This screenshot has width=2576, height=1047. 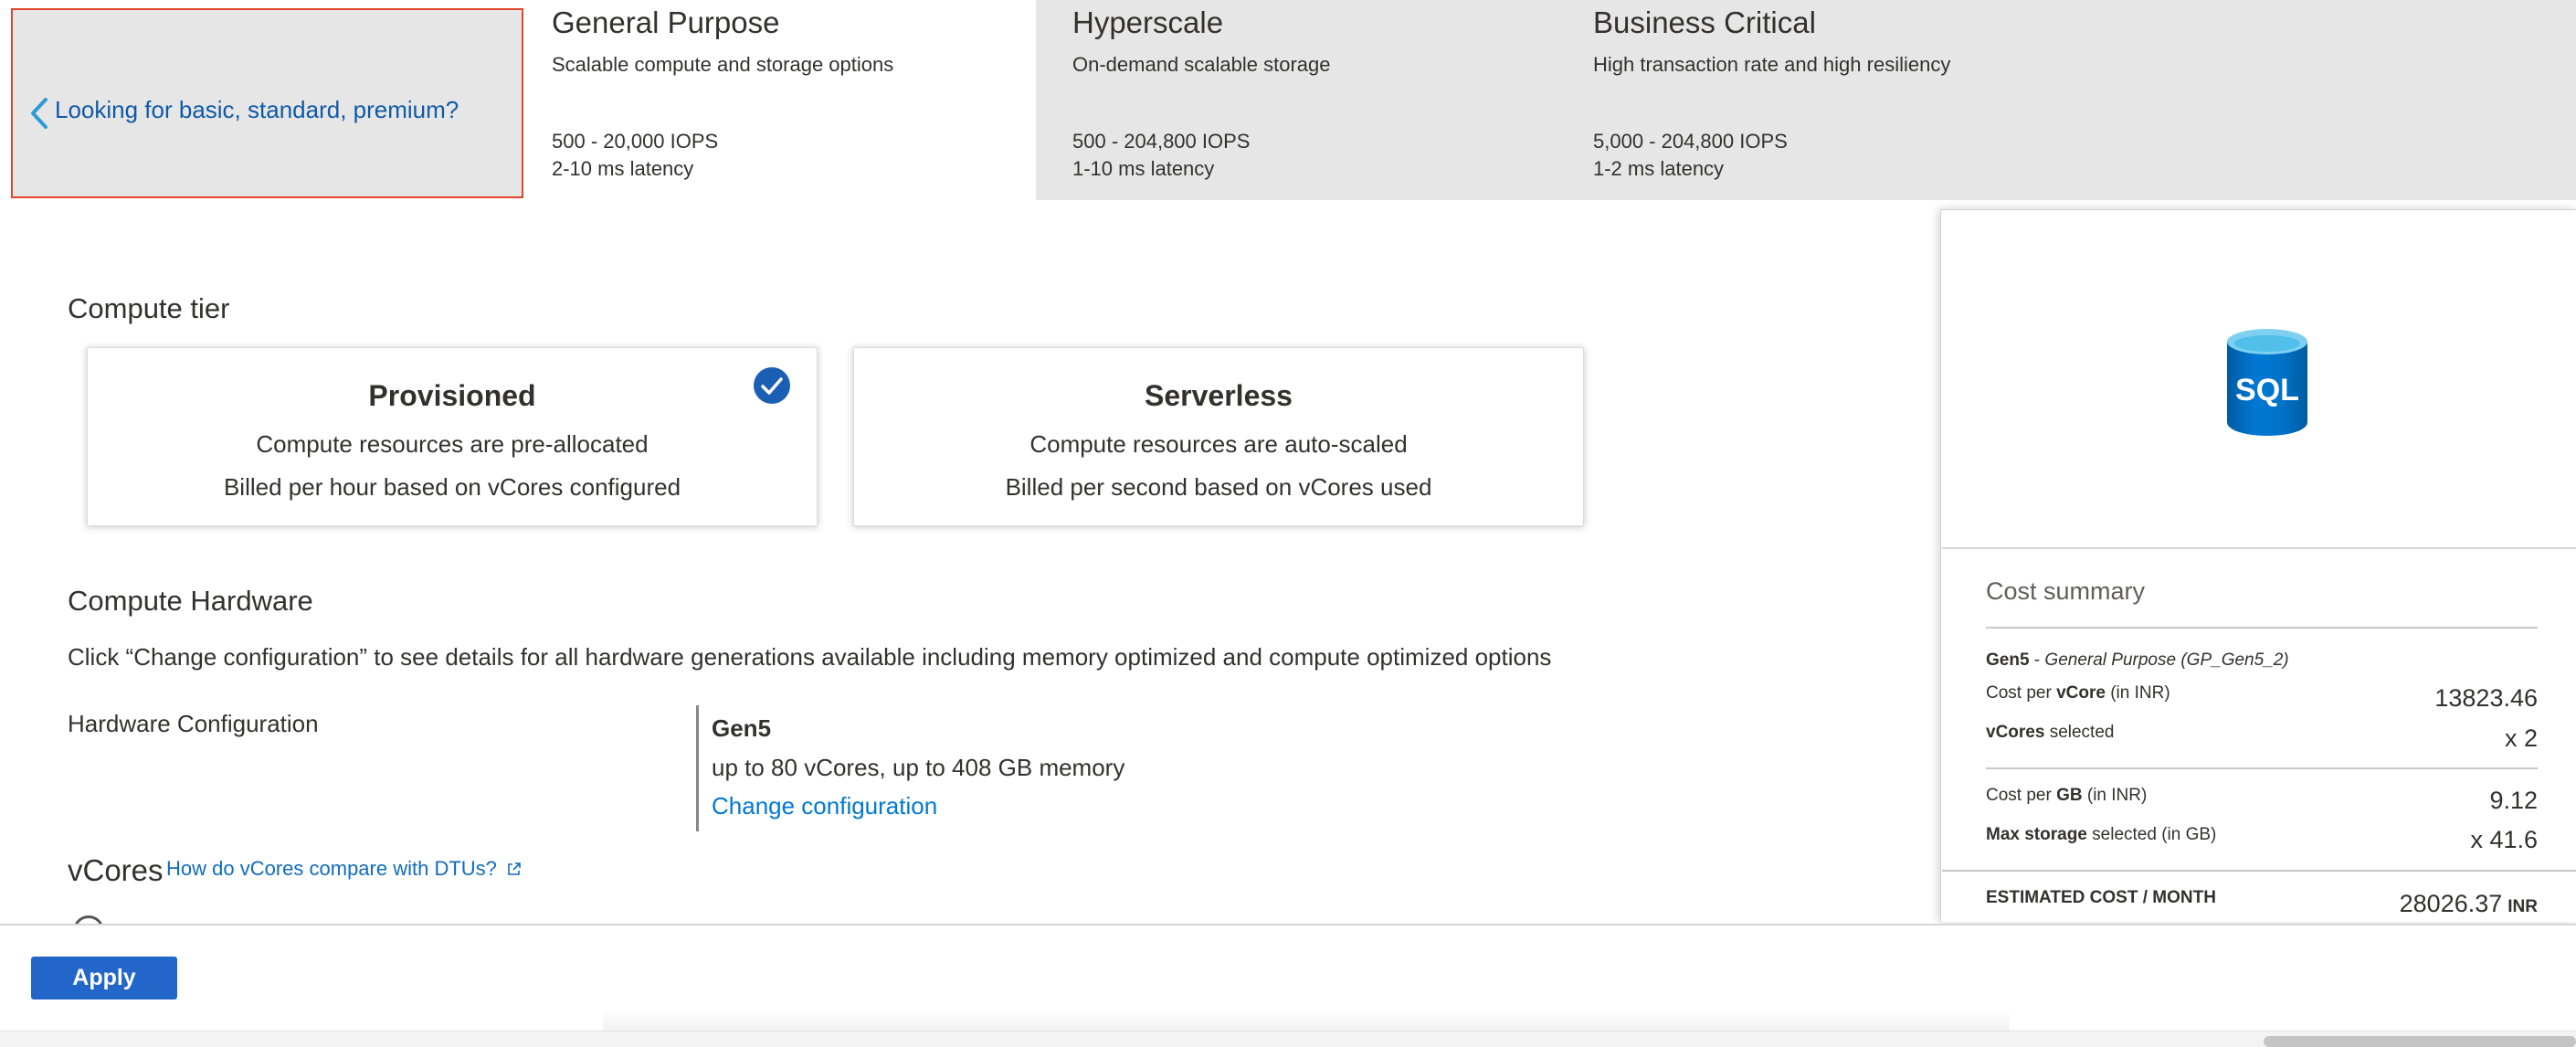 I want to click on tier-iops: 5,000 - 204,800 IOPS, so click(x=1690, y=142).